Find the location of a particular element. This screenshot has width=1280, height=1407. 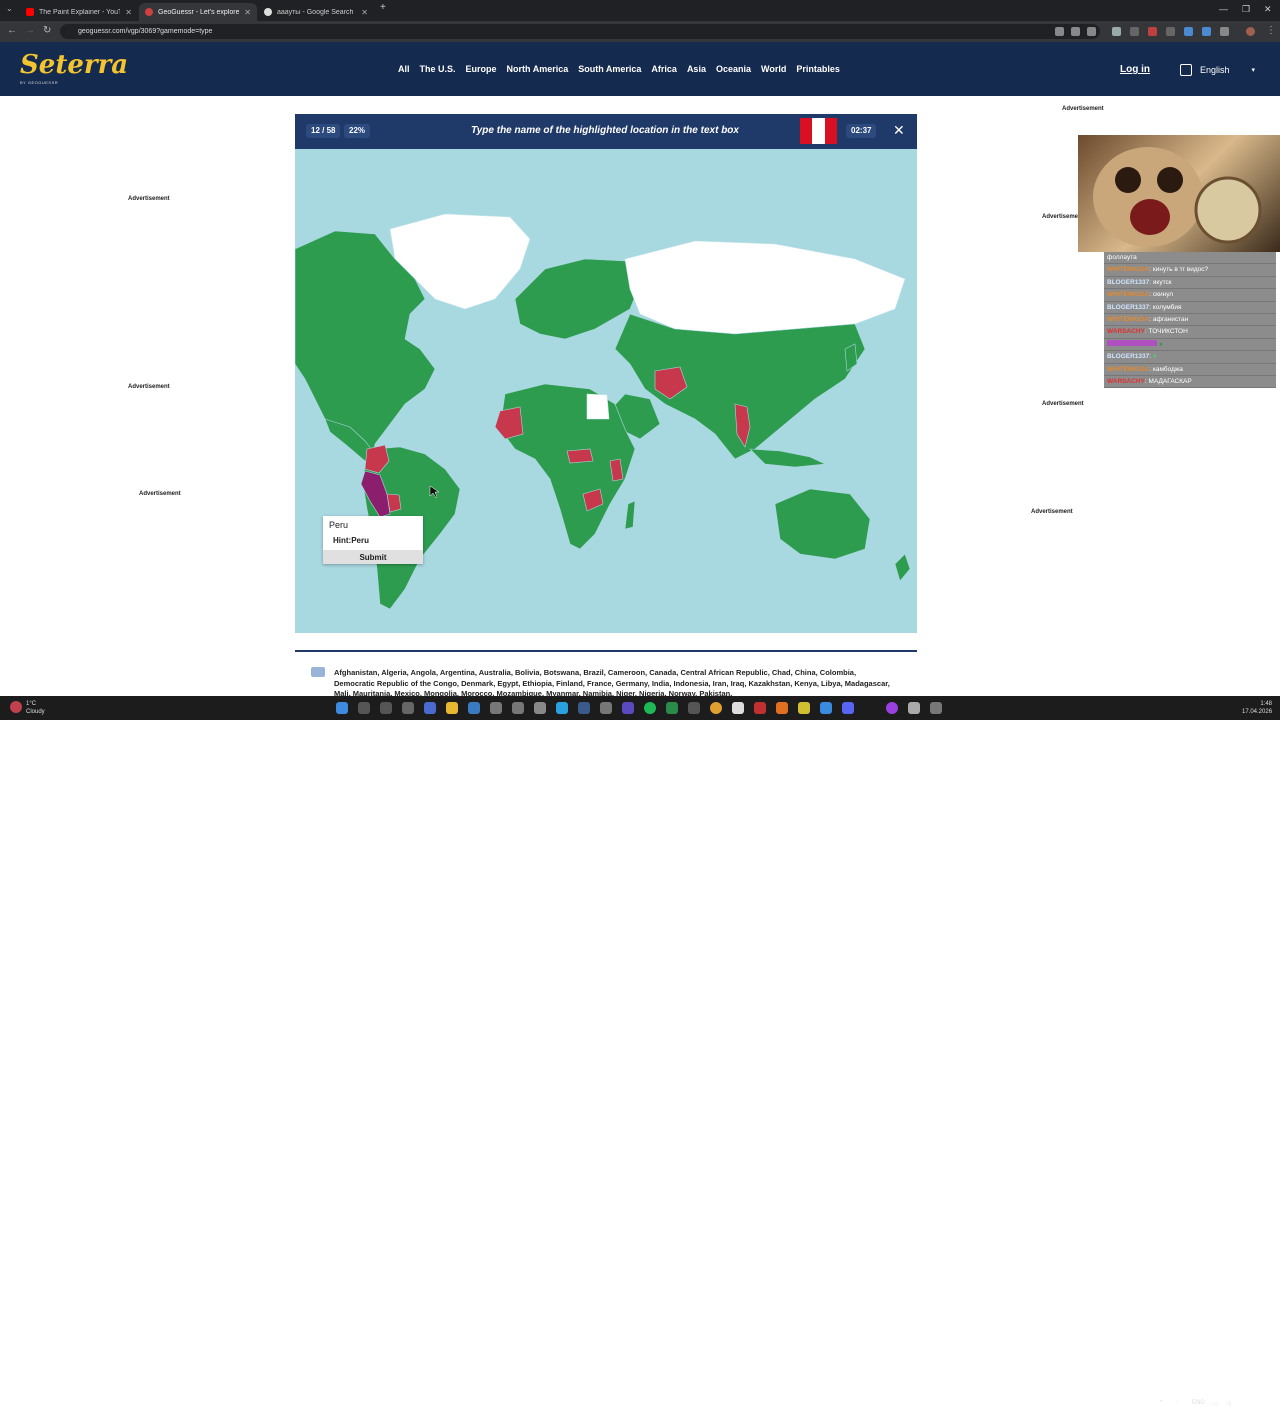

nav-world: World is located at coordinates (773, 69).